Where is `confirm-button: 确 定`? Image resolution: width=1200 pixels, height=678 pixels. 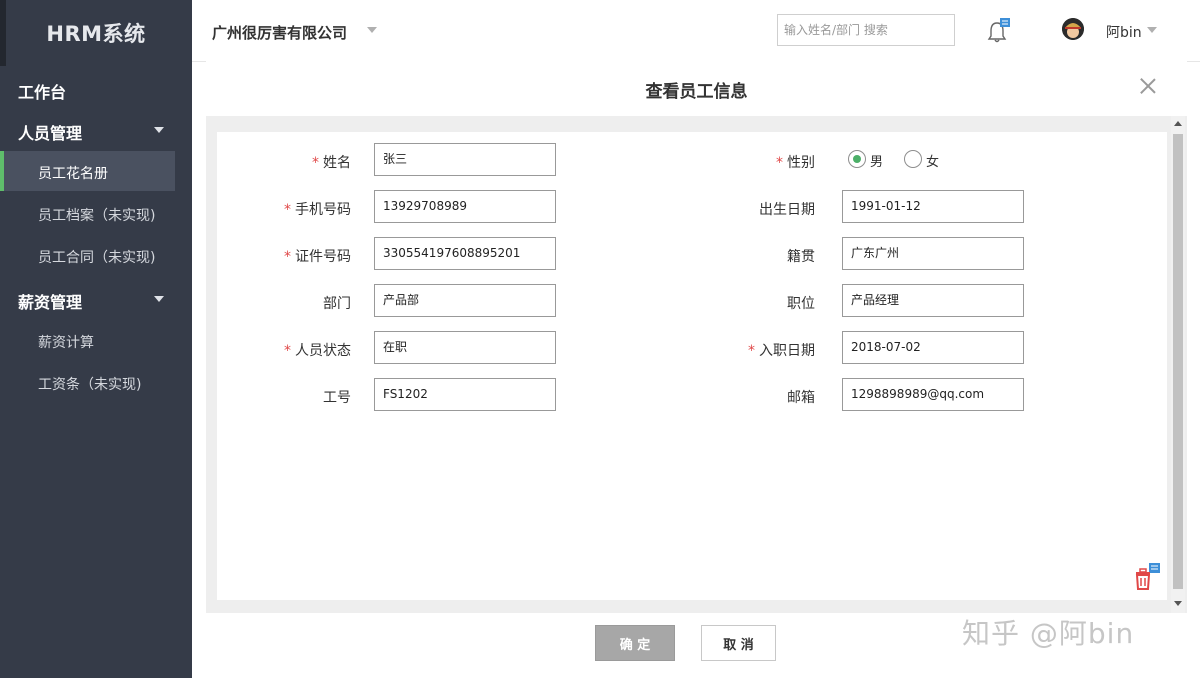
confirm-button: 确 定 is located at coordinates (635, 643).